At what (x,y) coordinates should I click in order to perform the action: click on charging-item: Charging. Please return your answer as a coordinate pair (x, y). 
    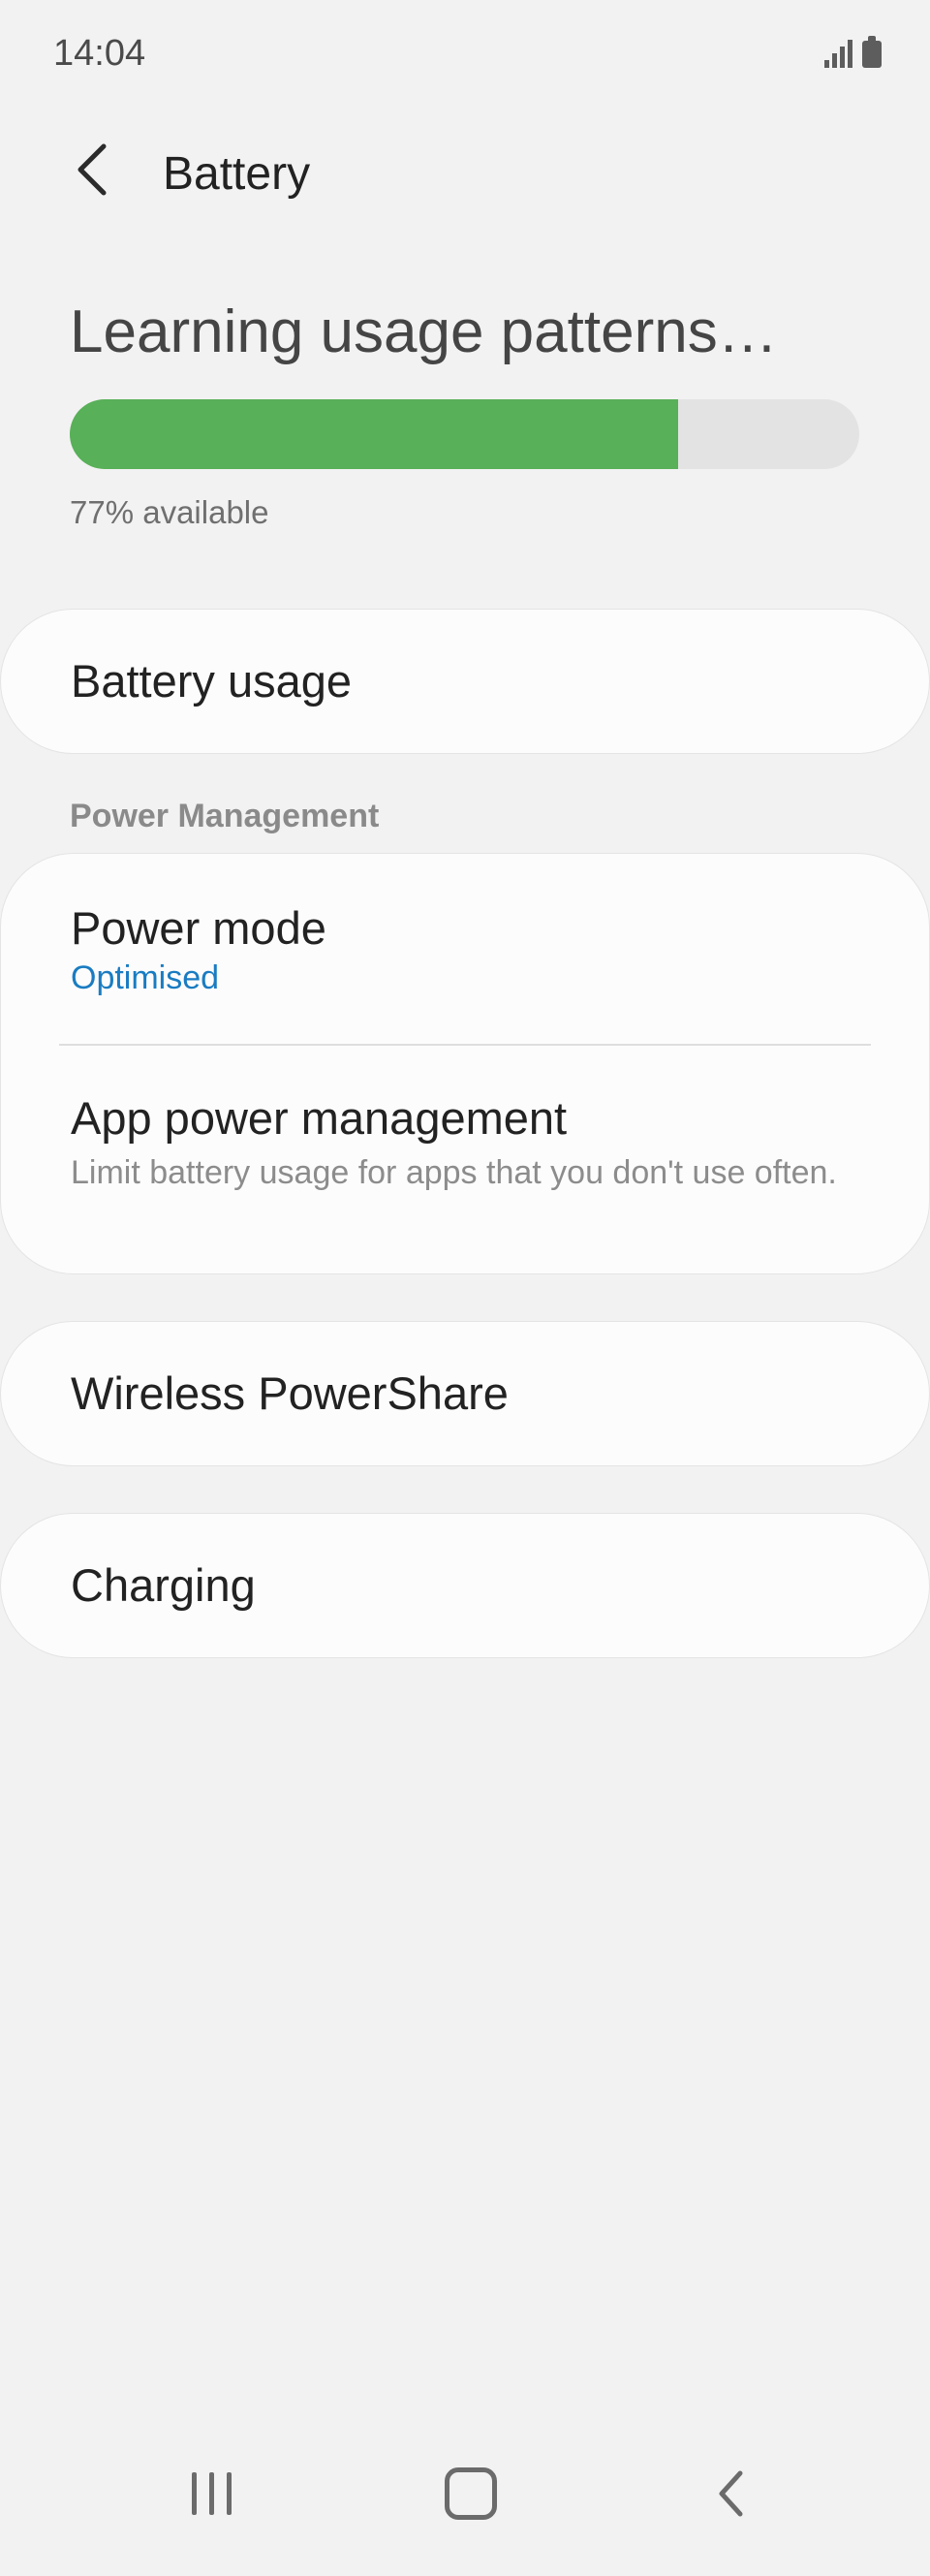
    Looking at the image, I should click on (465, 1585).